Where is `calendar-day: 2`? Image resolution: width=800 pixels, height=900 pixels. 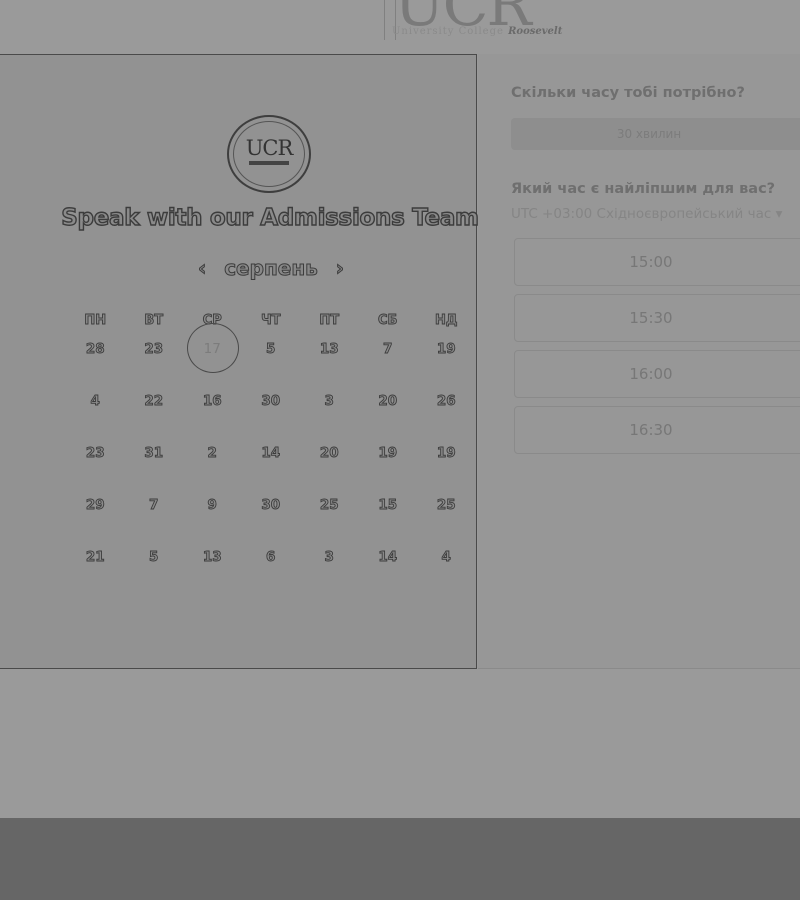
calendar-day: 2 is located at coordinates (212, 453).